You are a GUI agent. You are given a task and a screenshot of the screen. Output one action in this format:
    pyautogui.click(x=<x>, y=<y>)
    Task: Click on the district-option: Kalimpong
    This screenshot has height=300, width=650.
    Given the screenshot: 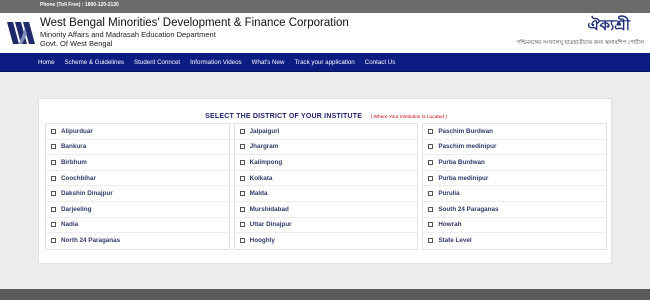 What is the action you would take?
    pyautogui.click(x=326, y=163)
    